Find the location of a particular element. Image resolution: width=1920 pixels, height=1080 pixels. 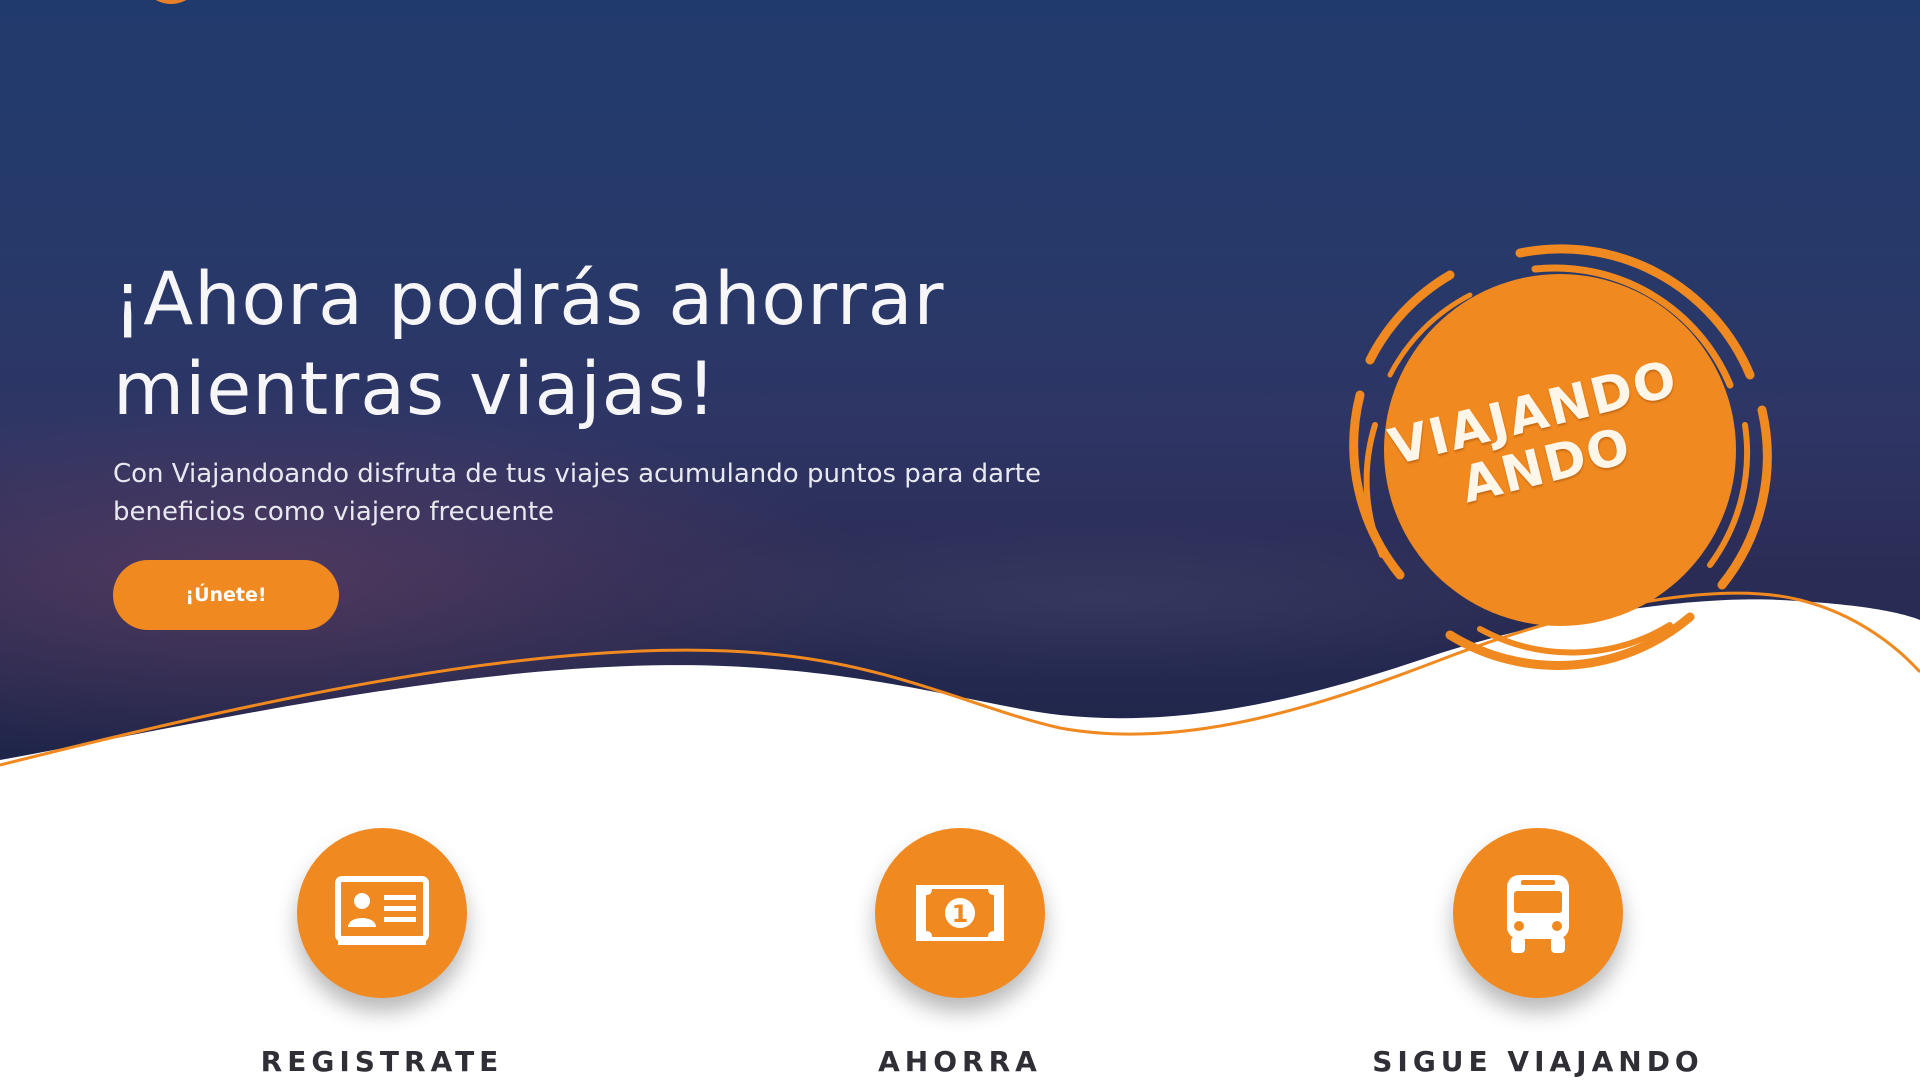

svg-text: 1 is located at coordinates (960, 914).